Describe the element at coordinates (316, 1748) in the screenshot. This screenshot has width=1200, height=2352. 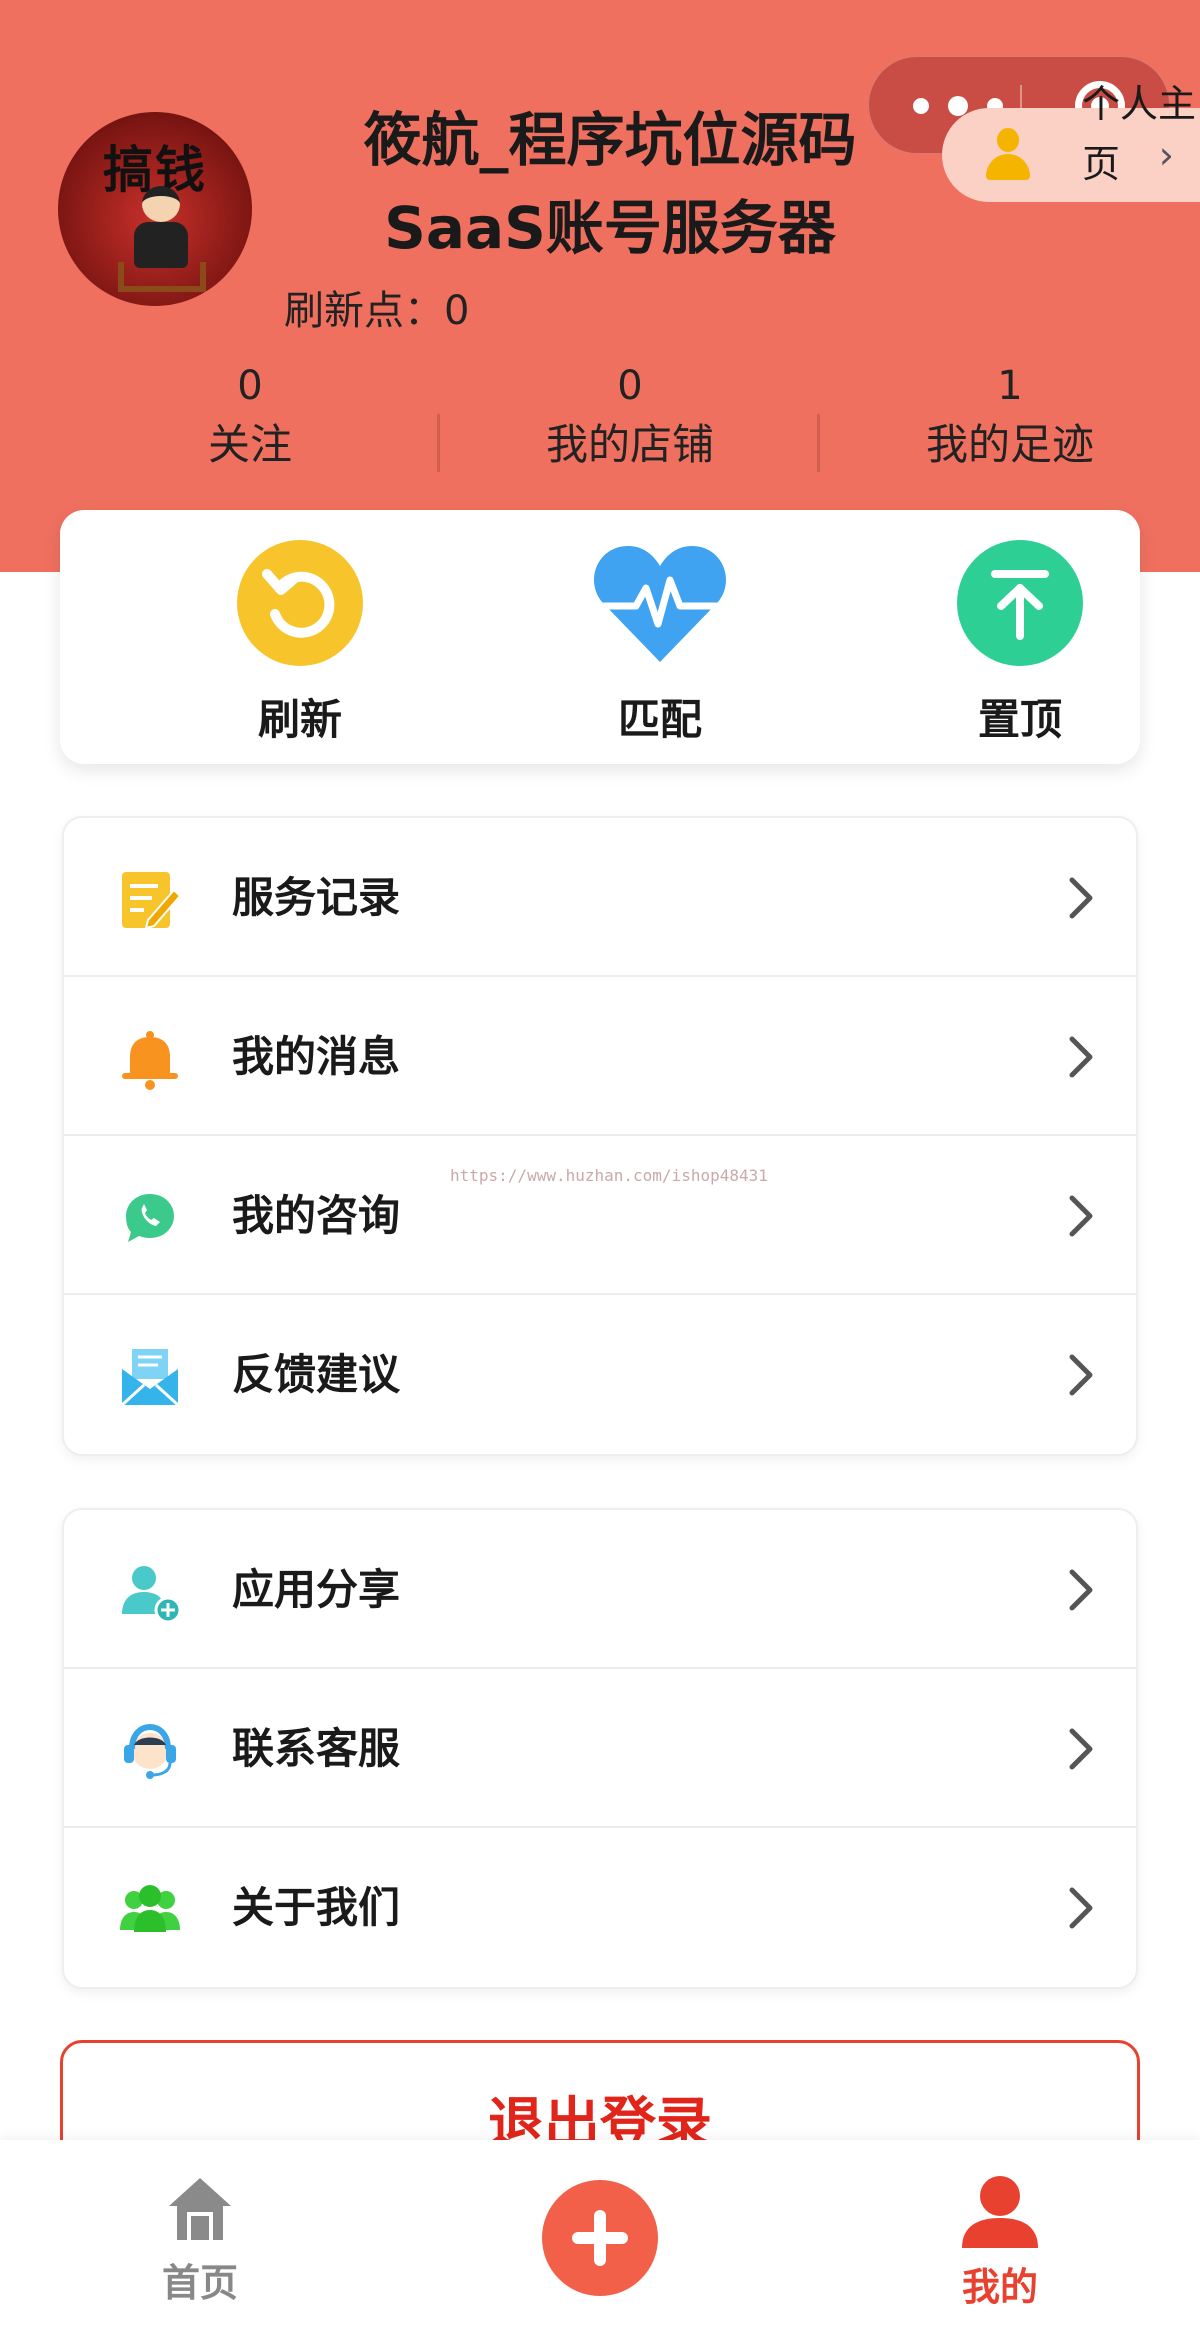
I see `menu-item-label: 联系客服` at that location.